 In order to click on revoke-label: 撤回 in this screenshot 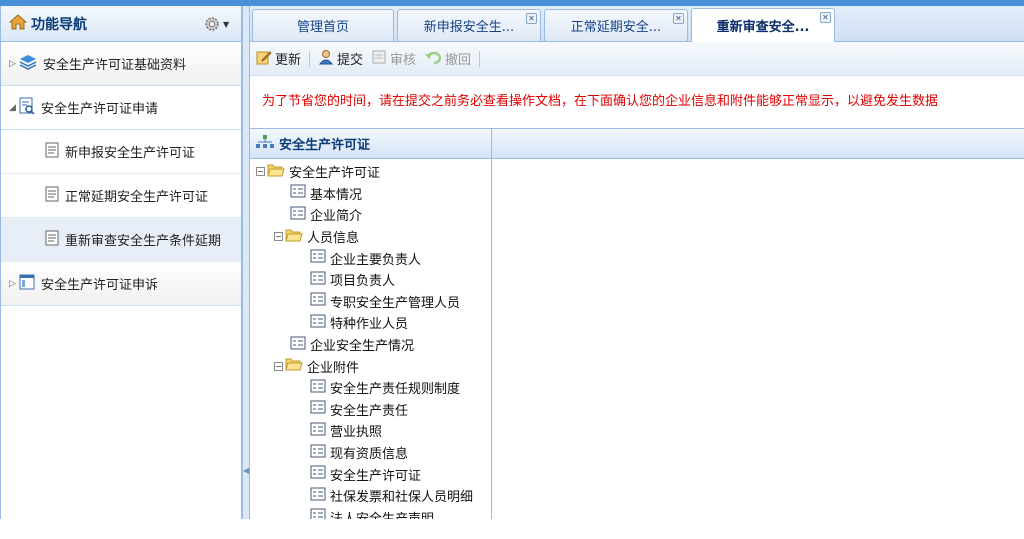, I will do `click(458, 60)`.